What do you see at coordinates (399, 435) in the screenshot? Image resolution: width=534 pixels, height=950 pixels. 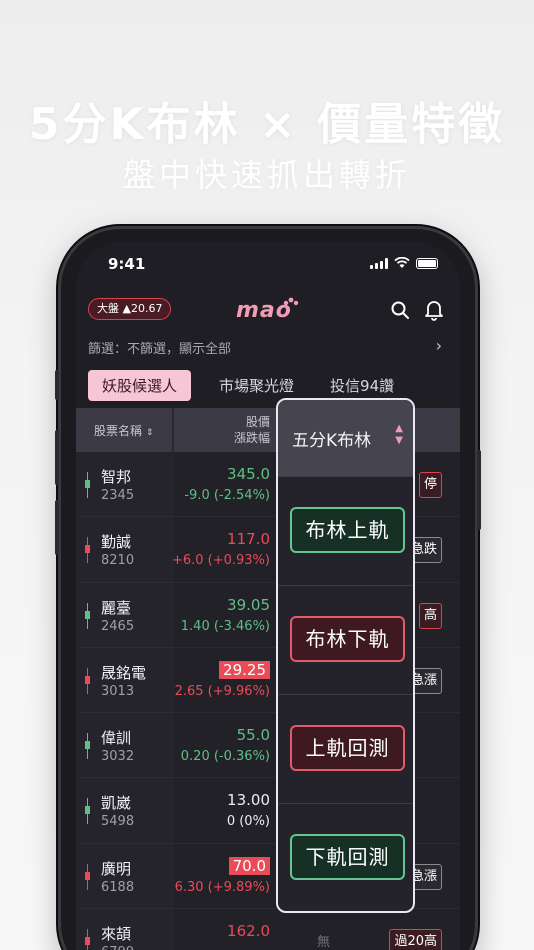 I see `sort-toggle-icon: ▲ ▼` at bounding box center [399, 435].